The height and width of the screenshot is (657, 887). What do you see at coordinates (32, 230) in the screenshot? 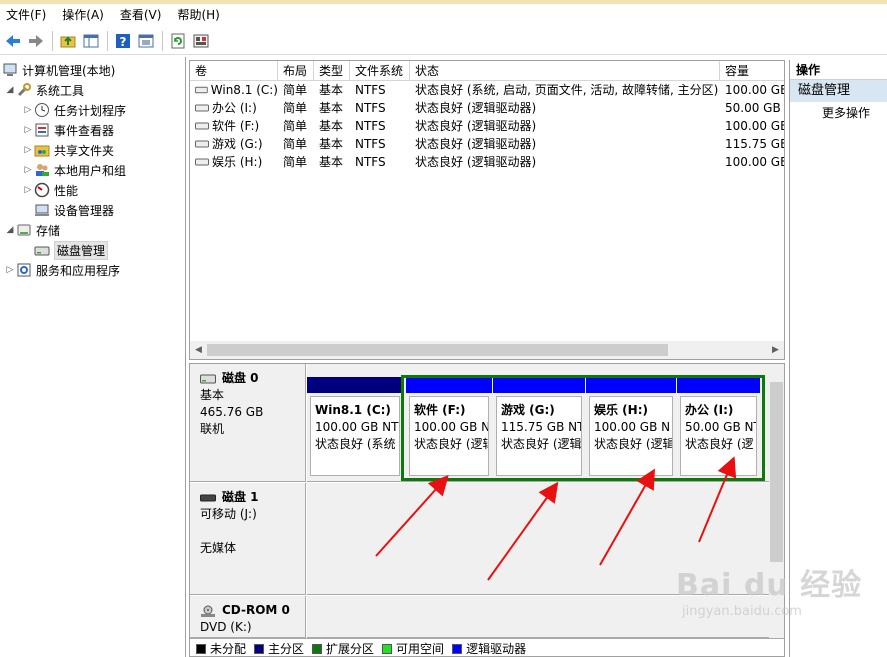
I see `tree-item-storage: ◢ 存储` at bounding box center [32, 230].